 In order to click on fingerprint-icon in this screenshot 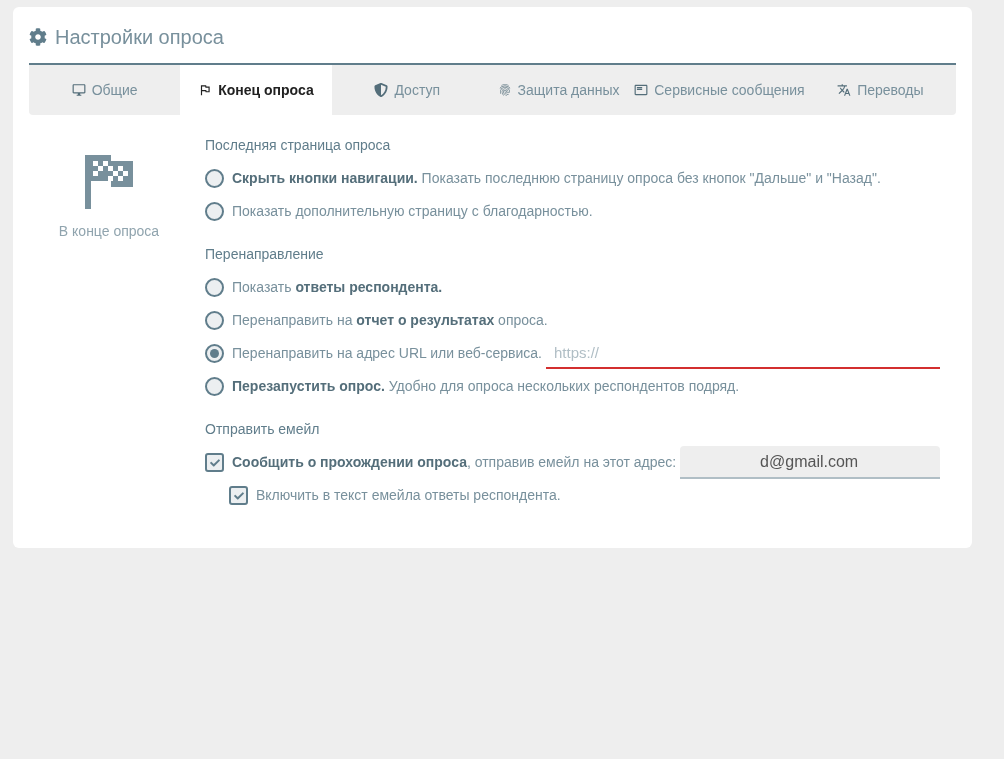, I will do `click(504, 90)`.